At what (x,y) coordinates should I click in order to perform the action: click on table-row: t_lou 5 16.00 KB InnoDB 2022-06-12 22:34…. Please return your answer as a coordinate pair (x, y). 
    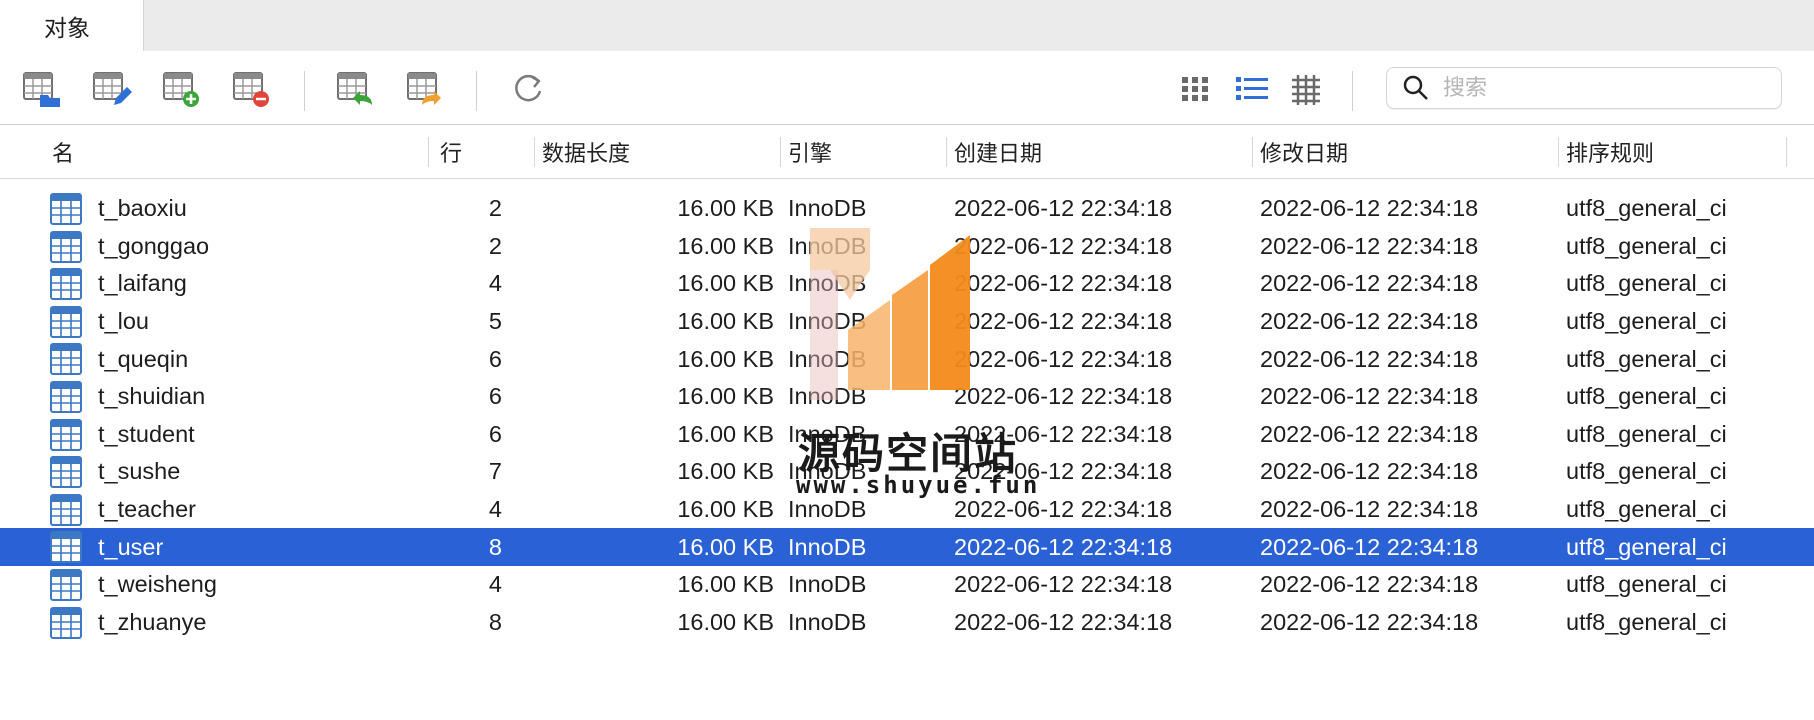
    Looking at the image, I should click on (907, 322).